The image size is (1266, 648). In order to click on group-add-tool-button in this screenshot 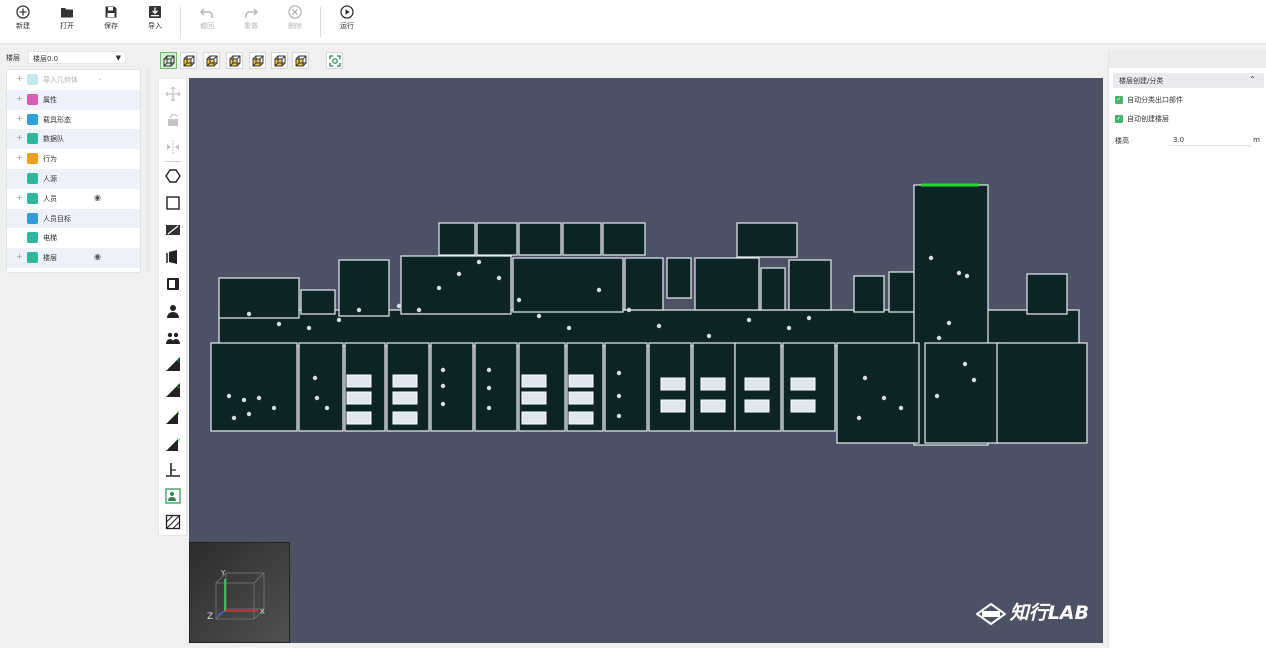, I will do `click(173, 338)`.